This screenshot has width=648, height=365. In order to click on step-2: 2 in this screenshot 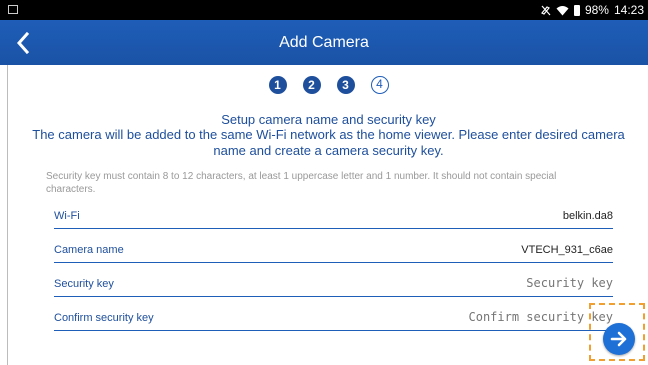, I will do `click(311, 85)`.